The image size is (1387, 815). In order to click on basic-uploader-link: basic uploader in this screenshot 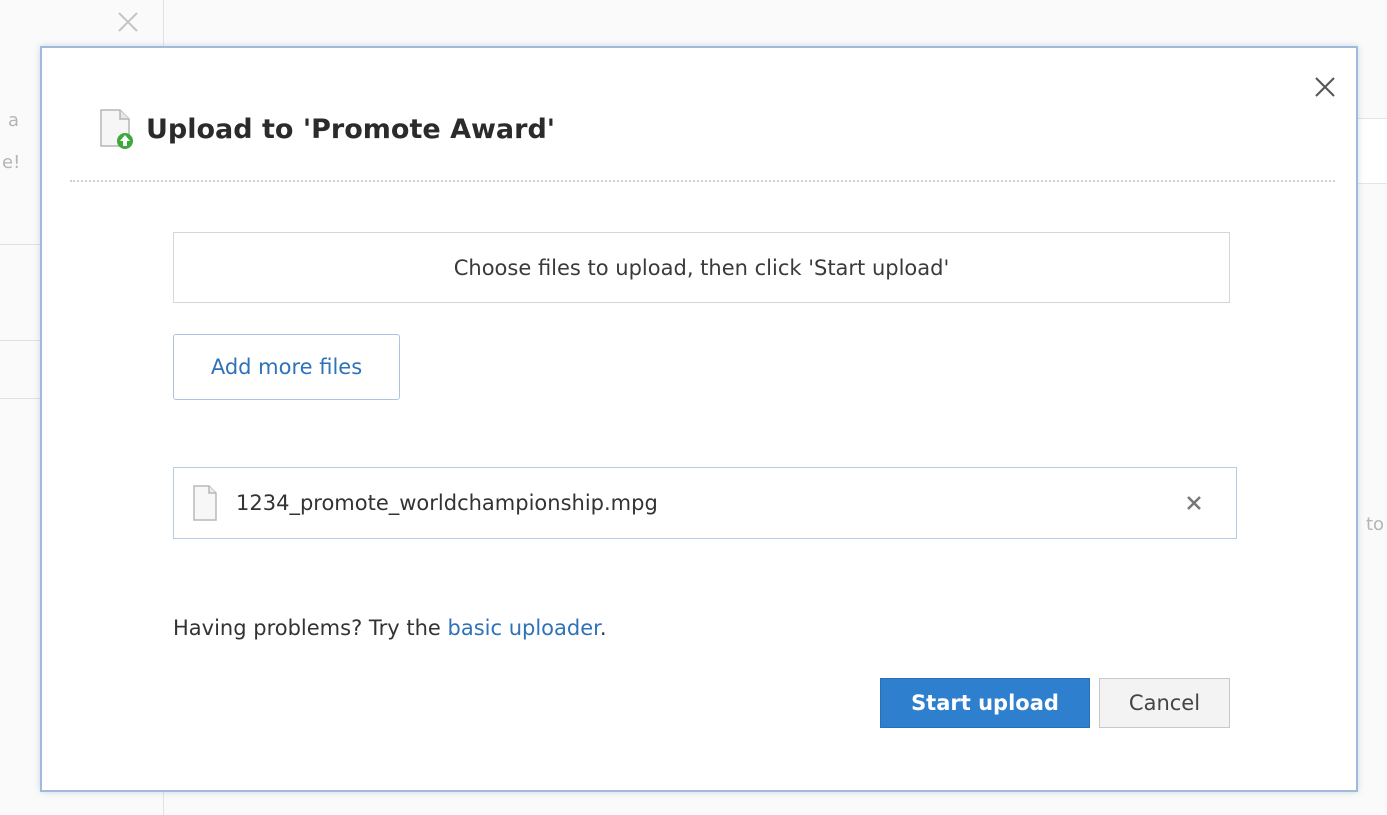, I will do `click(524, 628)`.